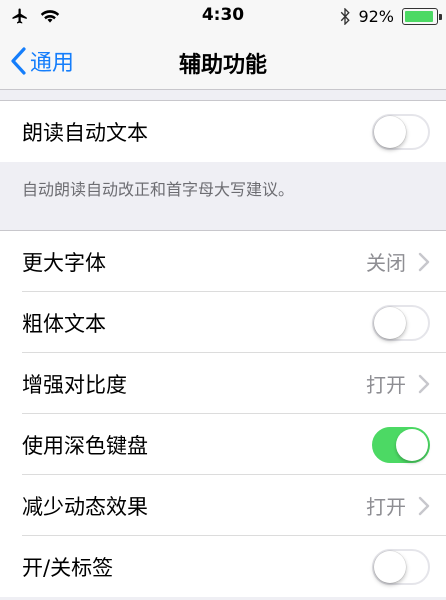  I want to click on navigation-bar: 通用 辅助功能, so click(223, 61).